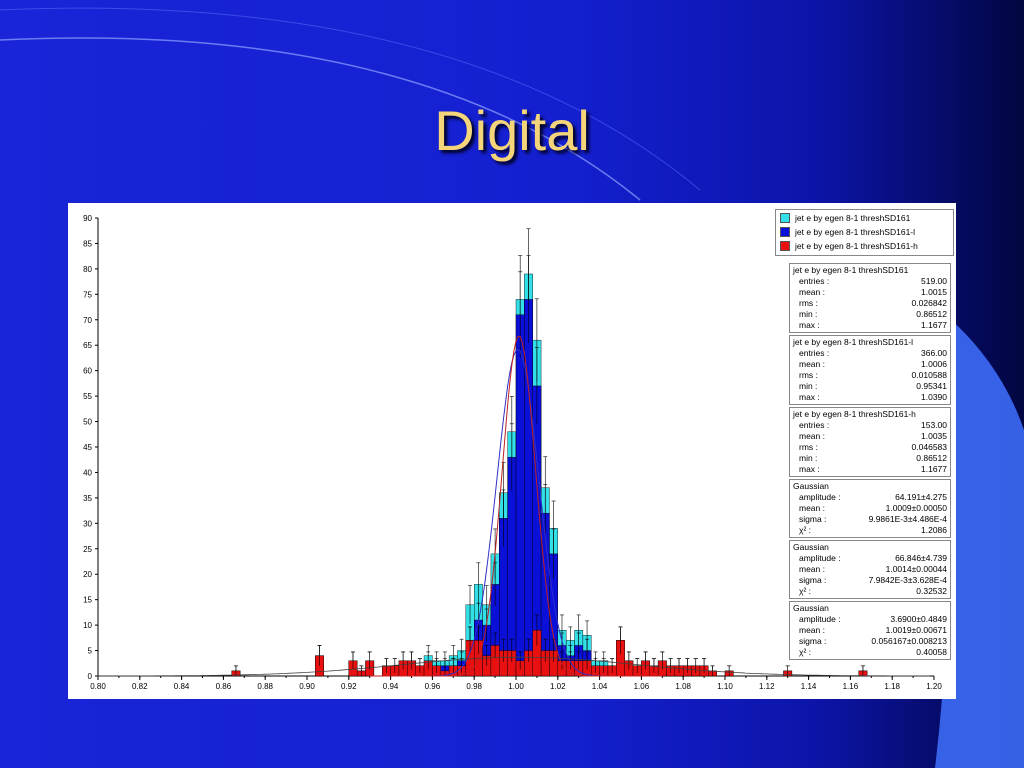  I want to click on y-tick-label: 40, so click(87, 472).